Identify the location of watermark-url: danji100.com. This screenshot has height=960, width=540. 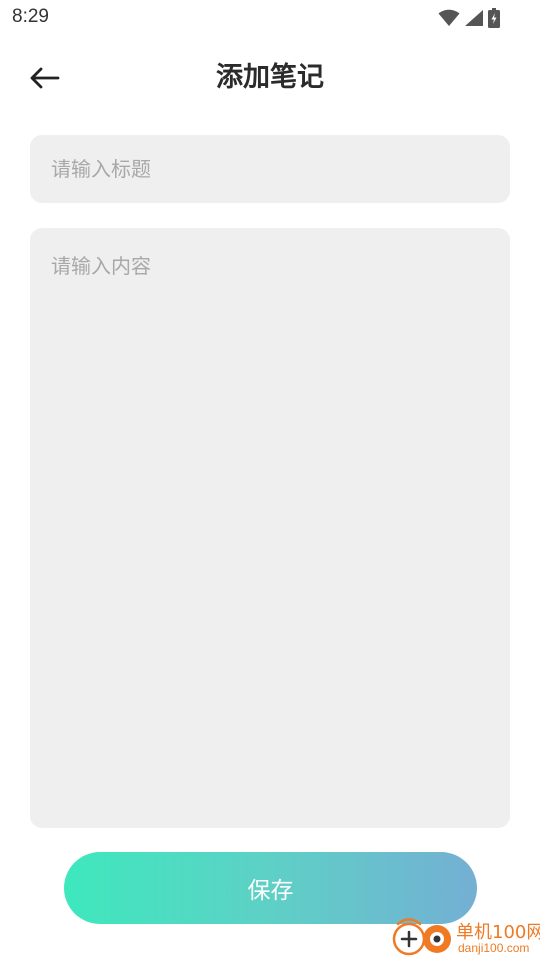
(494, 948).